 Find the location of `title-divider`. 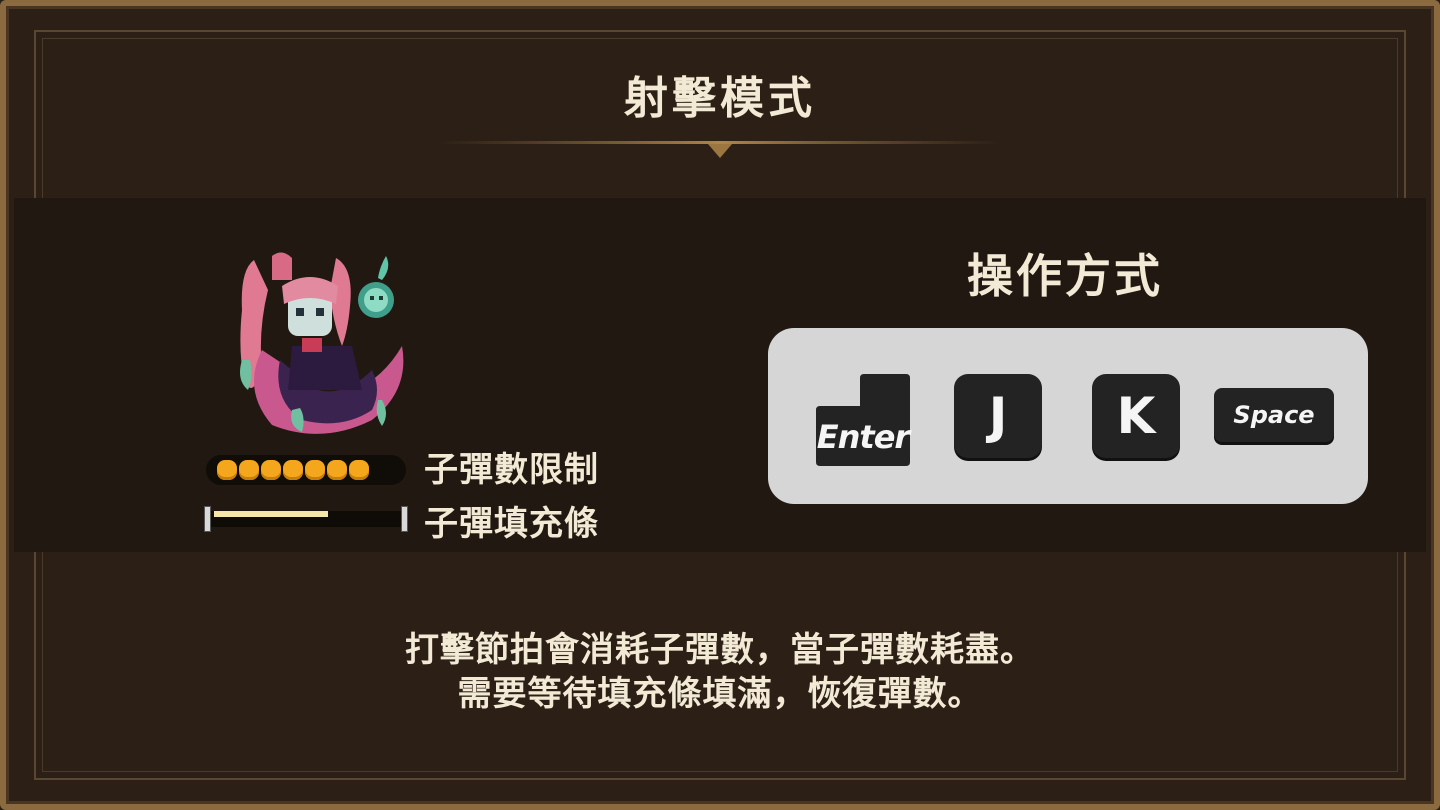

title-divider is located at coordinates (720, 149).